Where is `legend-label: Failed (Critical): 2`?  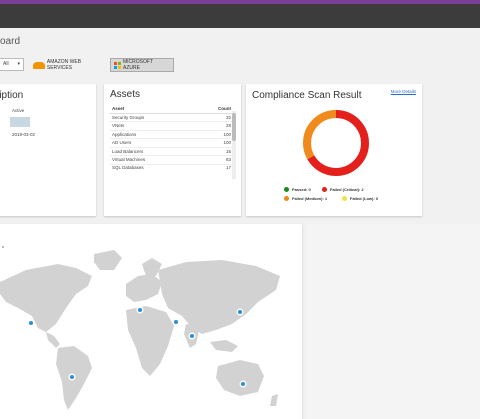 legend-label: Failed (Critical): 2 is located at coordinates (347, 189).